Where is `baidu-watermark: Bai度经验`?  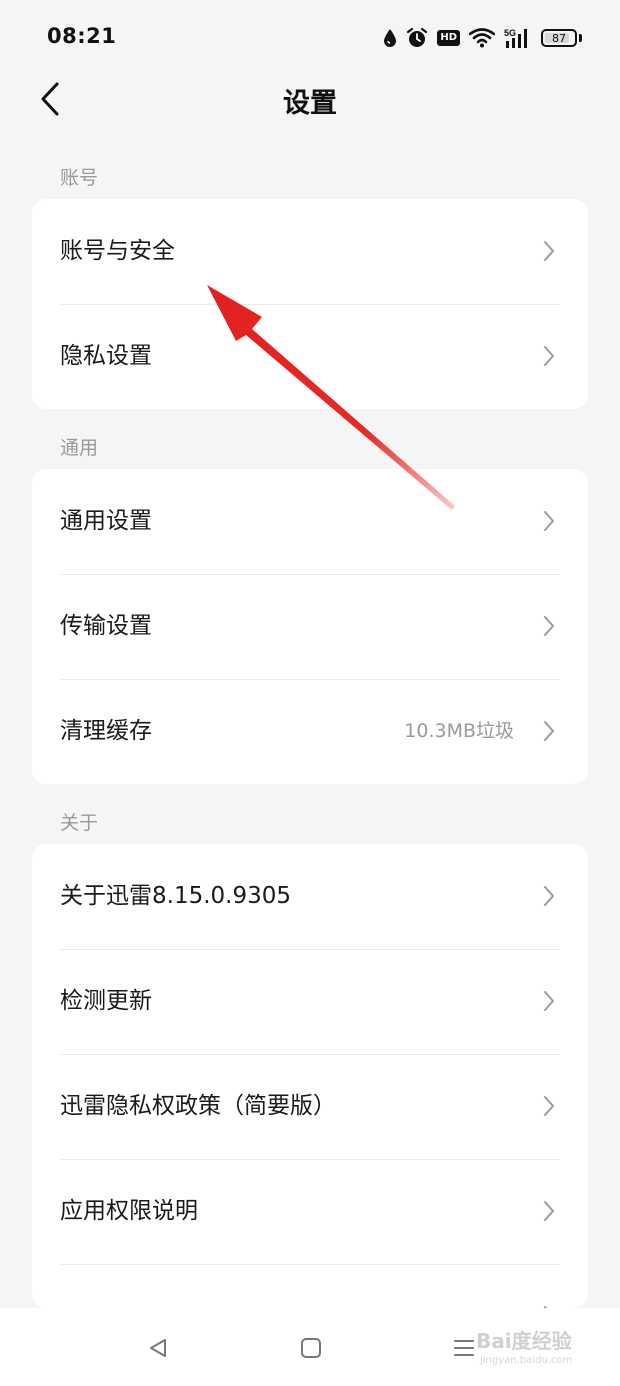
baidu-watermark: Bai度经验 is located at coordinates (524, 1341).